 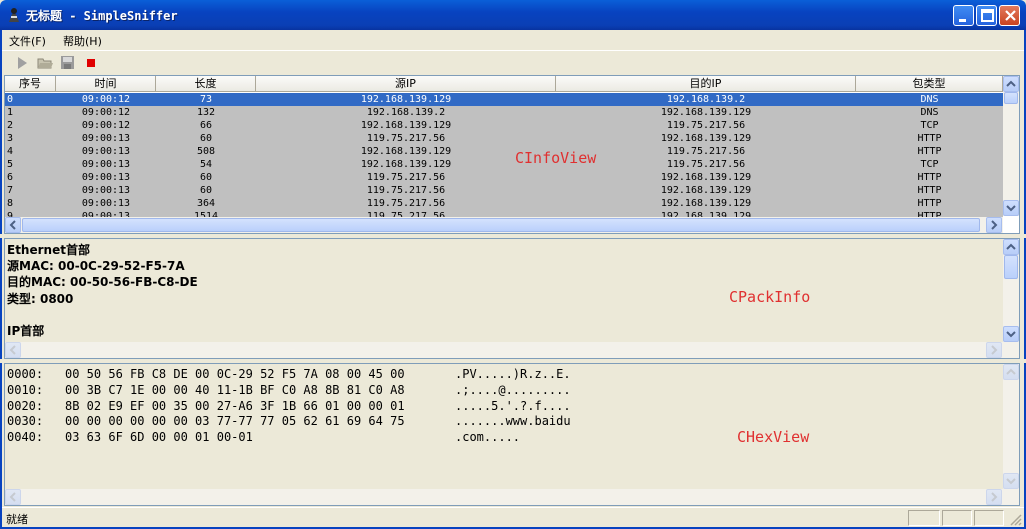 I want to click on packet-list-header: 序号 时间 长度 源IP 目的IP 包类型, so click(x=504, y=84).